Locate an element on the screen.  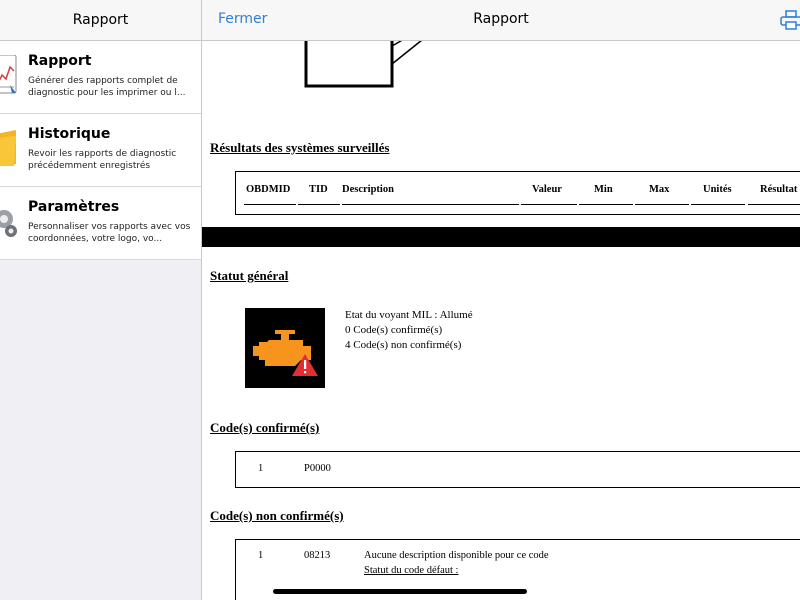
confirmed-codes-table: 1 P0000 is located at coordinates (517, 469).